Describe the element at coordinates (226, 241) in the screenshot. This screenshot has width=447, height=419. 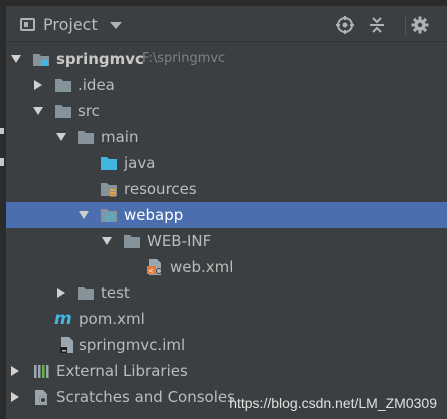
I see `tree-row-webinf: WEB-INF` at that location.